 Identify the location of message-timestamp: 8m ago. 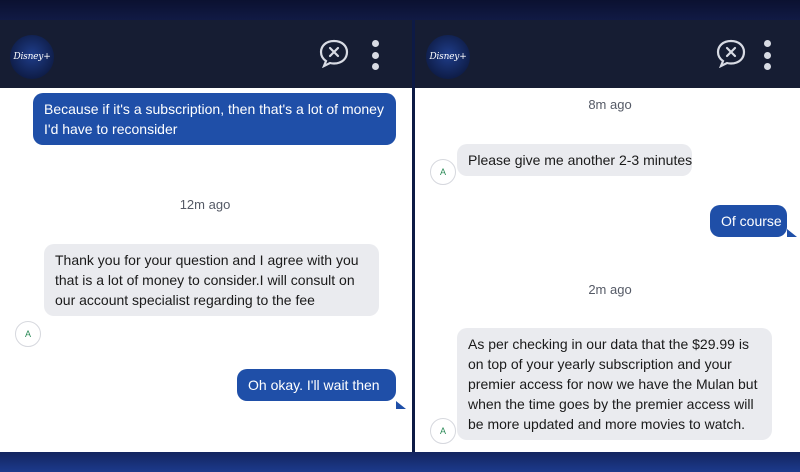
(610, 104).